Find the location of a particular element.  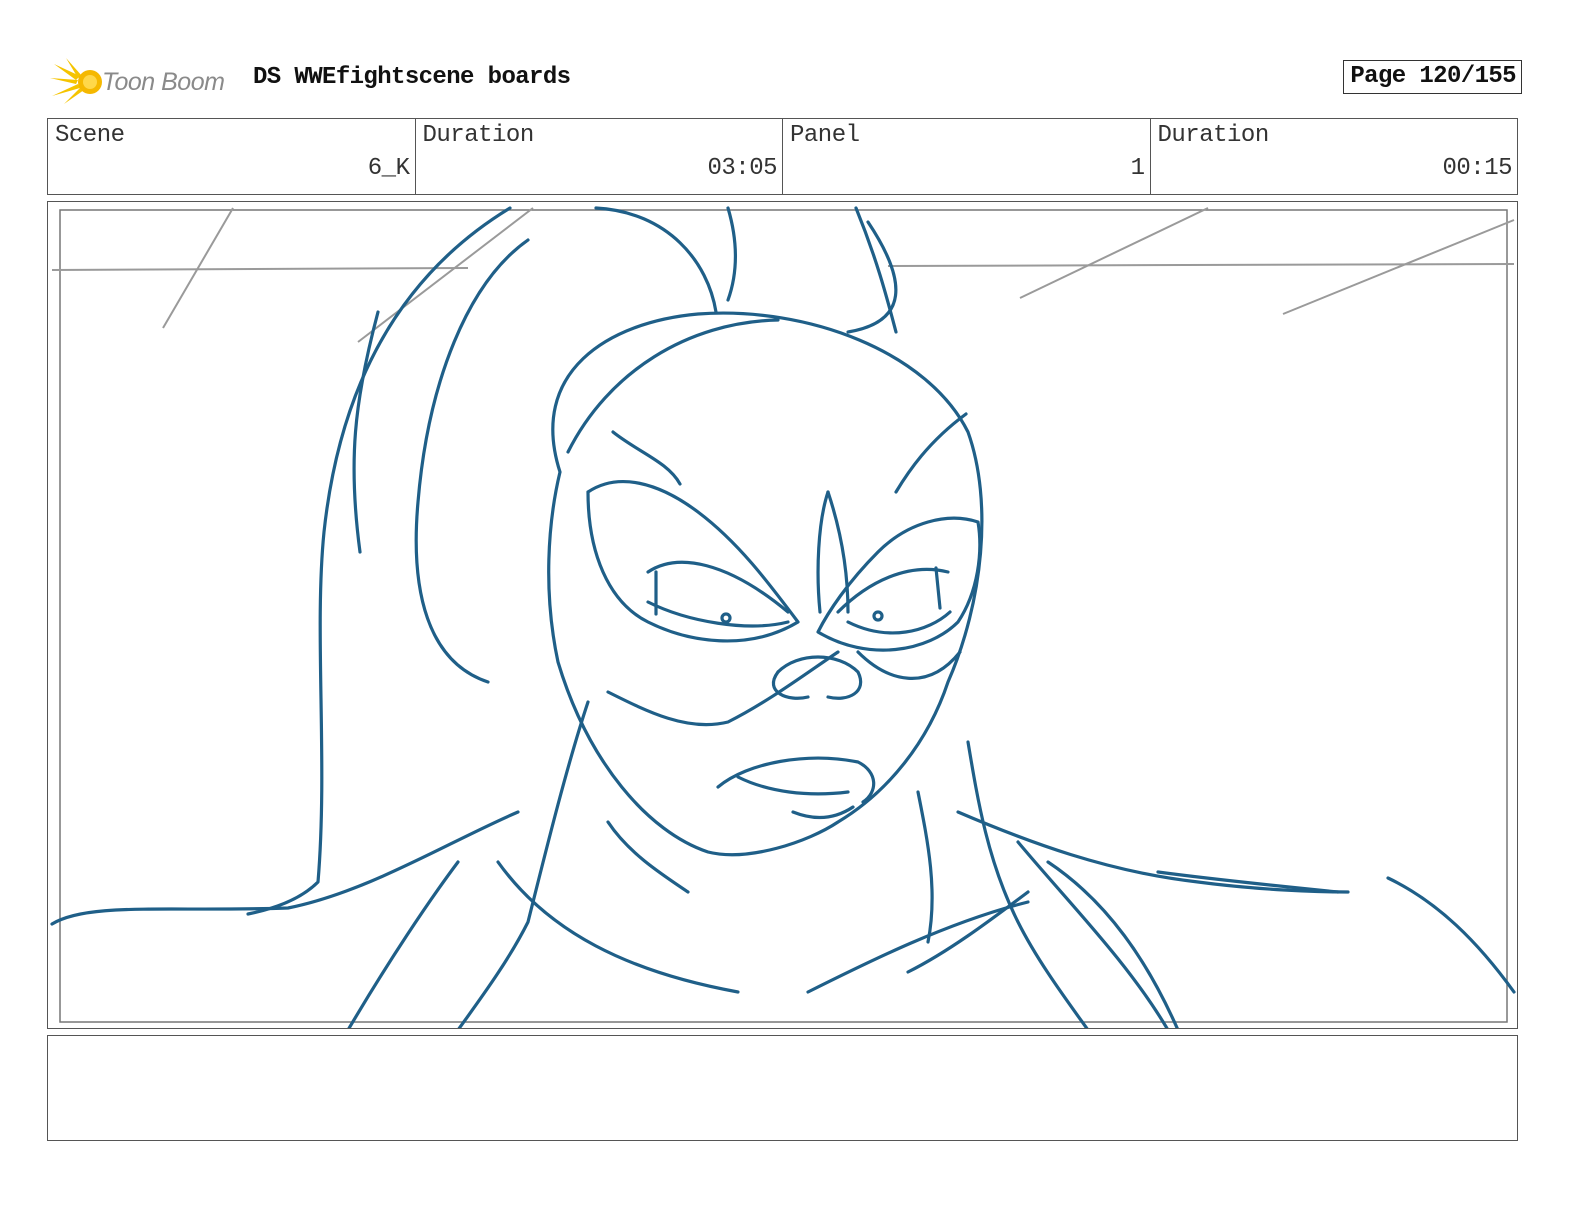

panel-cell: Panel 1 is located at coordinates (967, 156).